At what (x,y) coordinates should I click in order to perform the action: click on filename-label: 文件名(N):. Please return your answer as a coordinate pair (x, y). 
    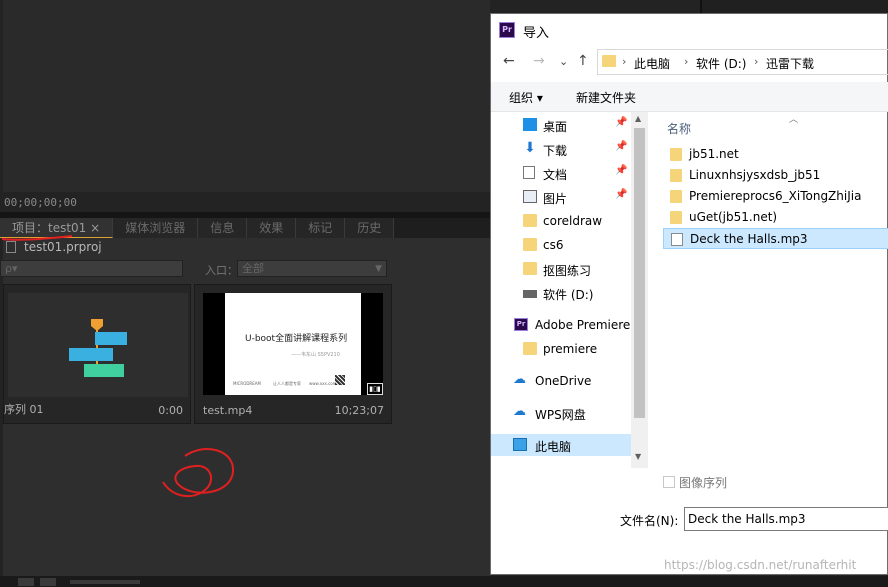
    Looking at the image, I should click on (649, 521).